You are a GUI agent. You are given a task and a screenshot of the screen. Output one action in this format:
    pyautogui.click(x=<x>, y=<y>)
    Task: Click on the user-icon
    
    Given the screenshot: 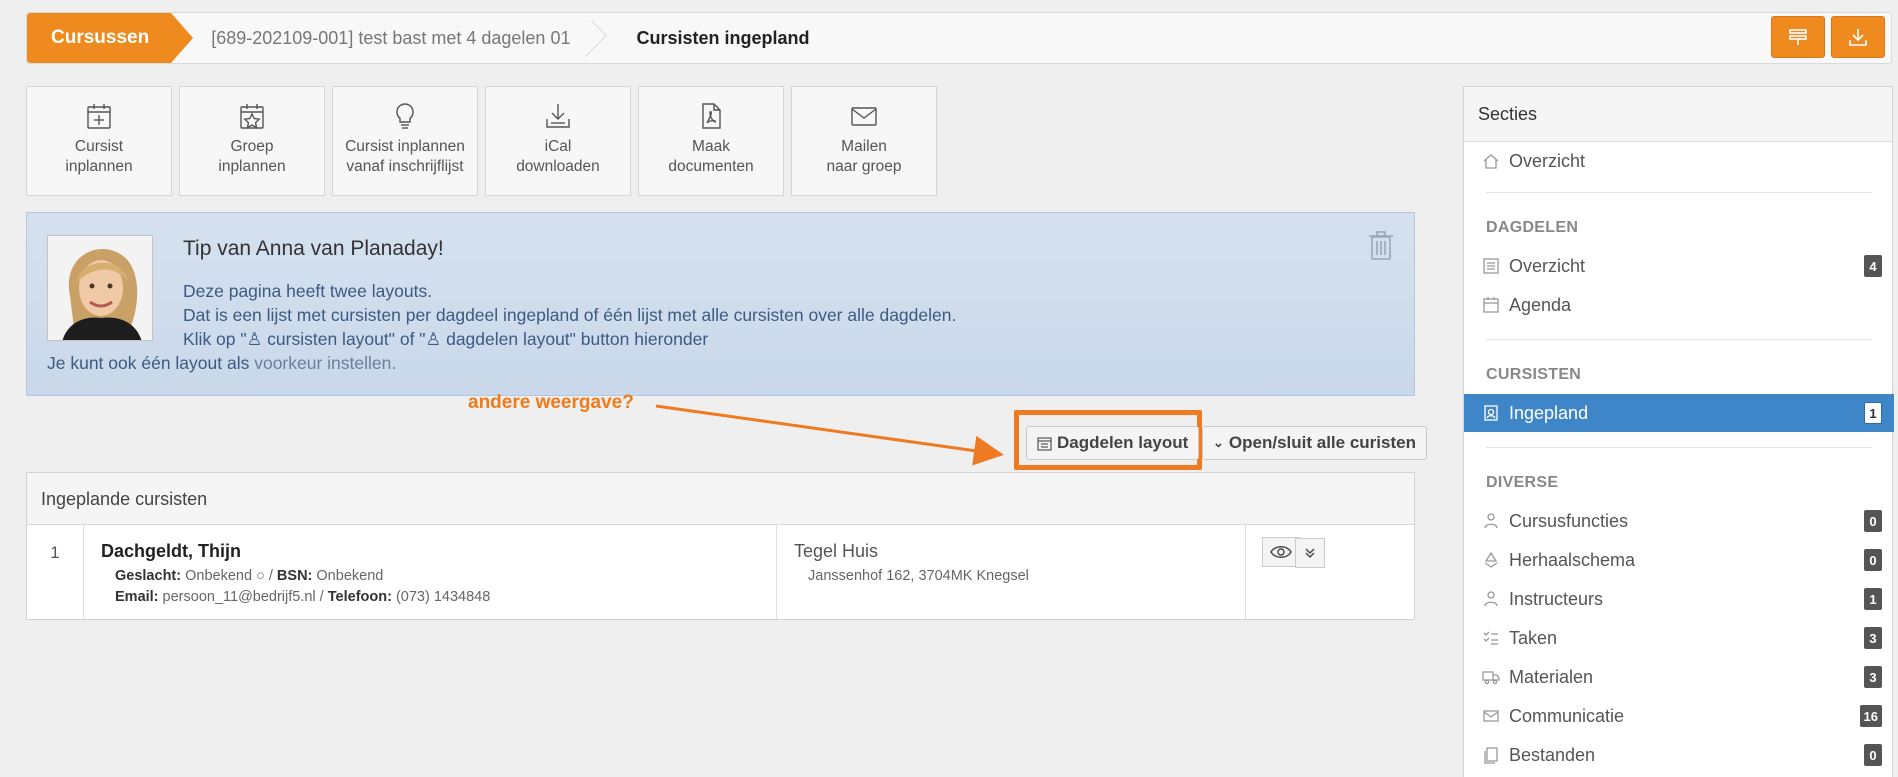 What is the action you would take?
    pyautogui.click(x=1491, y=599)
    